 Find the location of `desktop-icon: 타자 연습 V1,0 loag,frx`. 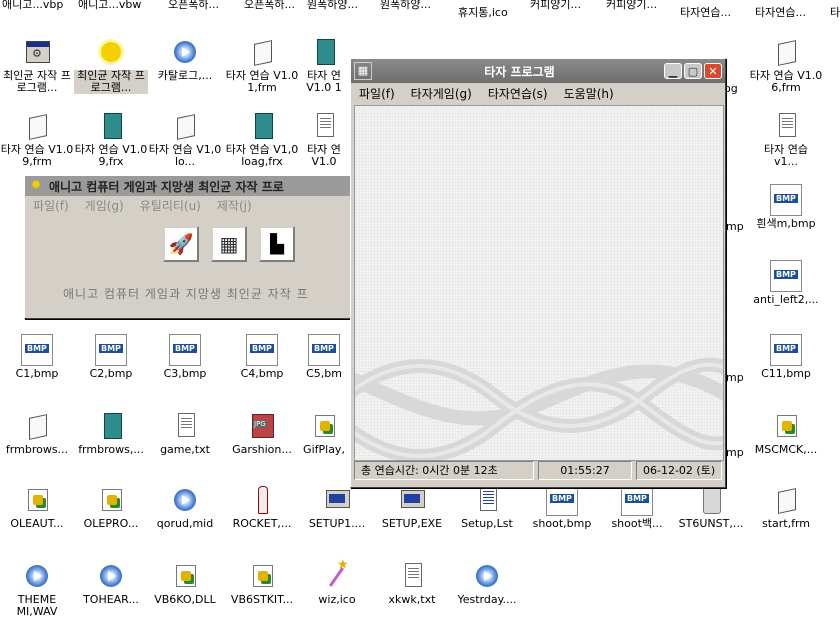

desktop-icon: 타자 연습 V1,0 loag,frx is located at coordinates (262, 139).